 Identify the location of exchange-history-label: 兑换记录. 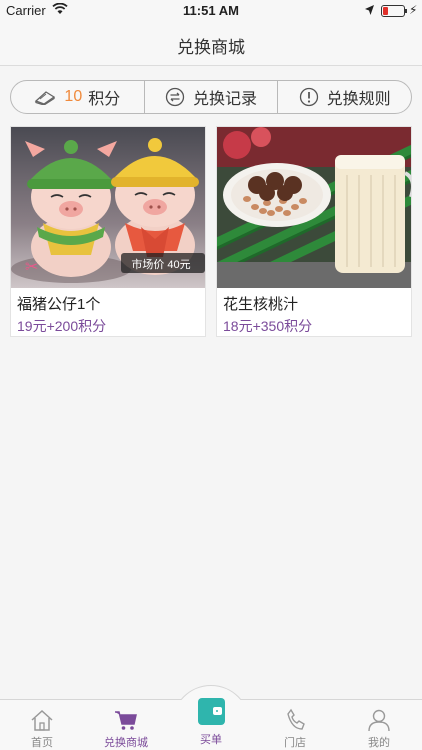
(225, 99).